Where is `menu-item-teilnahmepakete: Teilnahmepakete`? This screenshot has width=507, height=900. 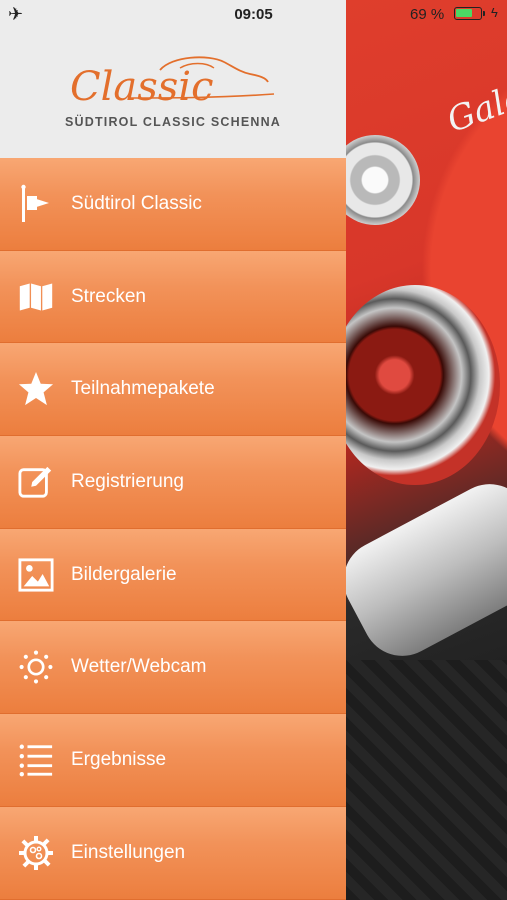
menu-item-teilnahmepakete: Teilnahmepakete is located at coordinates (173, 390).